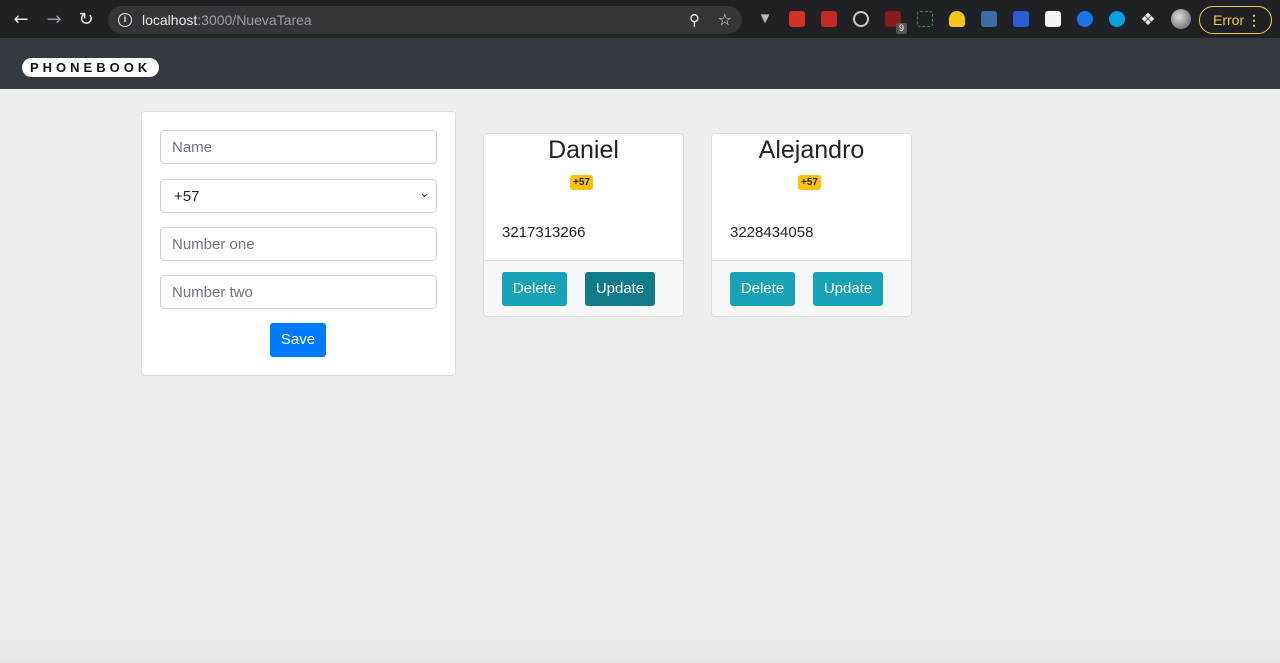 The width and height of the screenshot is (1280, 663). Describe the element at coordinates (91, 67) in the screenshot. I see `brand-logo: PHONEBOOK` at that location.